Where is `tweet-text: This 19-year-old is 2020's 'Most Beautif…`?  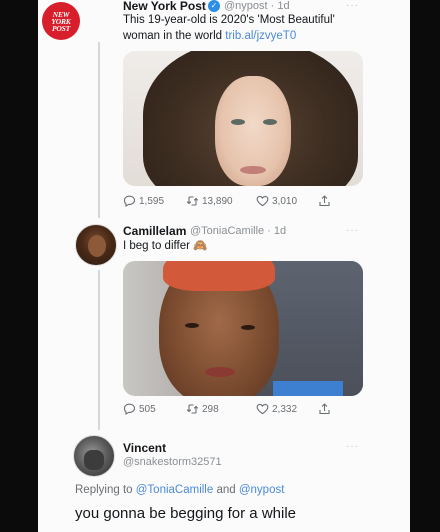 tweet-text: This 19-year-old is 2020's 'Most Beautif… is located at coordinates (229, 20).